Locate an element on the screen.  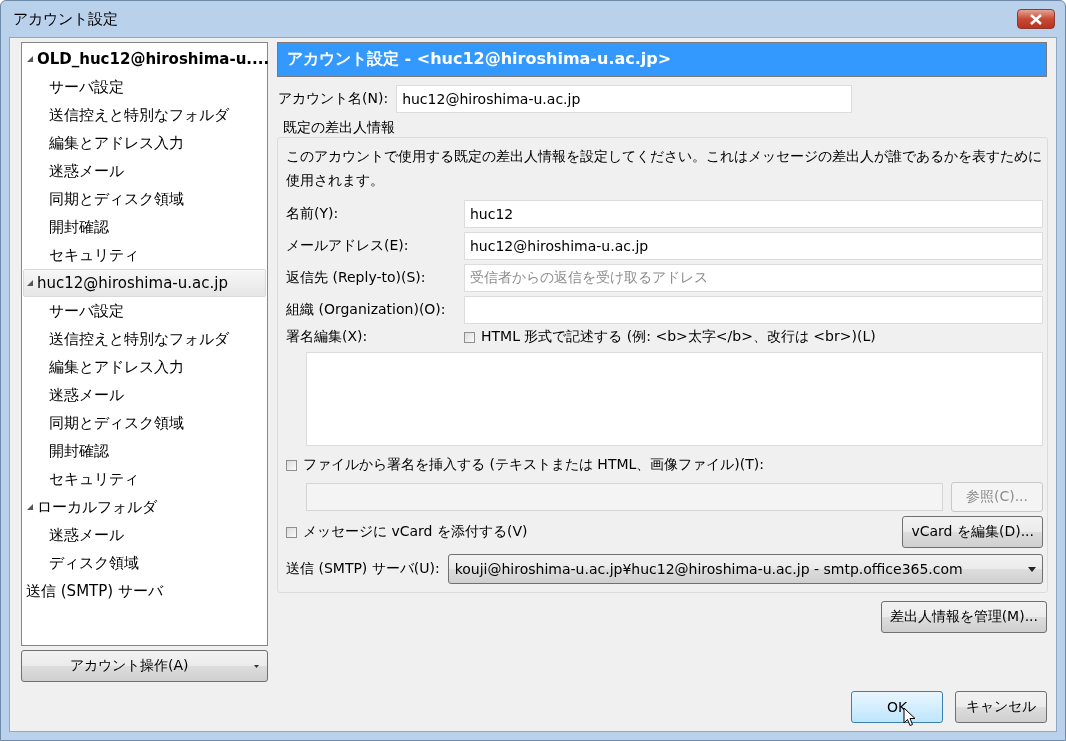
close-icon is located at coordinates (1036, 19).